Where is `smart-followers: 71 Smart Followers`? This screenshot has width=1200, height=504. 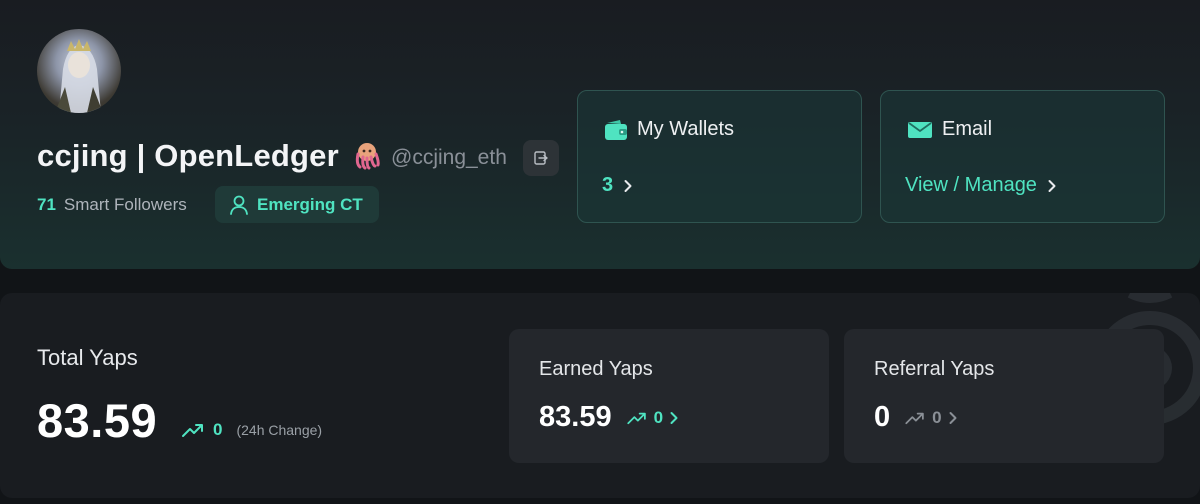
smart-followers: 71 Smart Followers is located at coordinates (112, 205).